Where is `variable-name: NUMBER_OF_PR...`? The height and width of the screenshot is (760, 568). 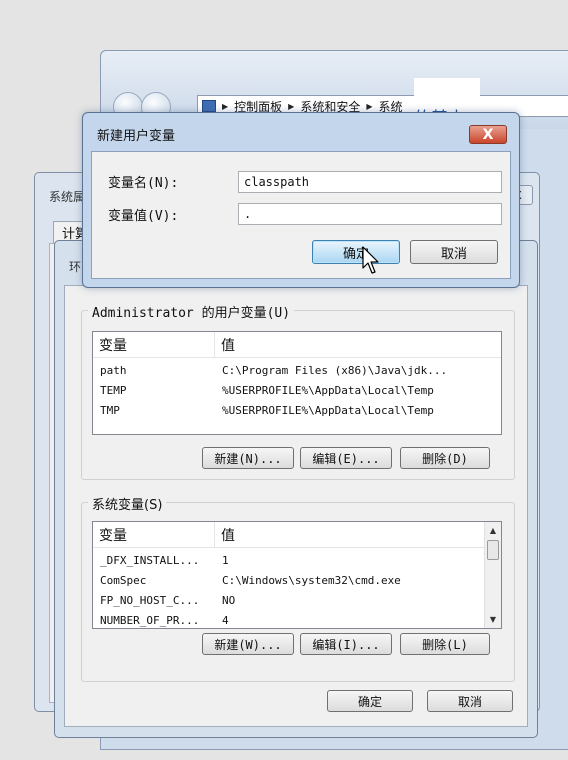
variable-name: NUMBER_OF_PR... is located at coordinates (150, 620).